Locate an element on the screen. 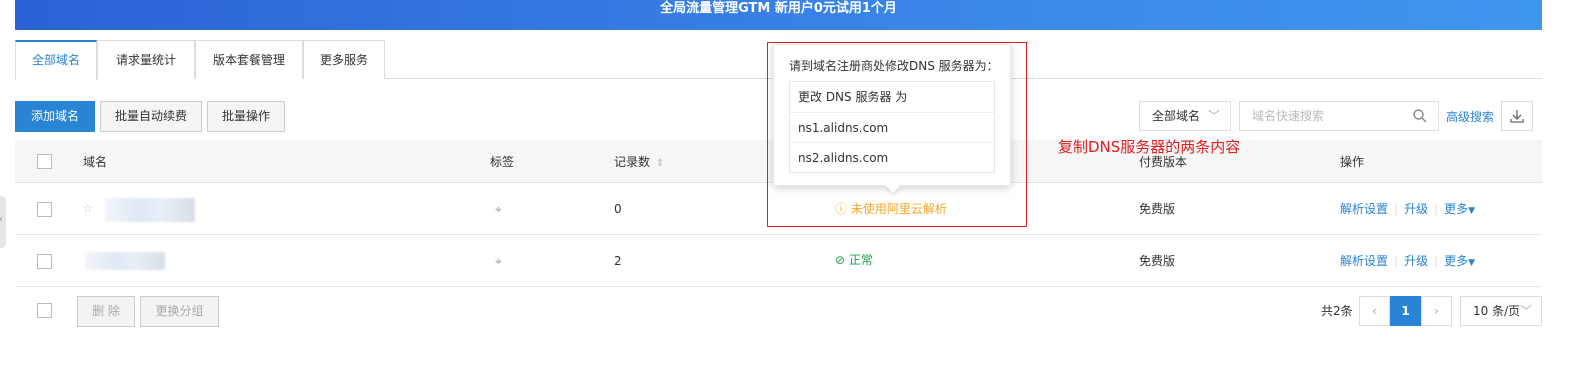 This screenshot has width=1571, height=368. change-group-button: 更换分组 is located at coordinates (179, 311).